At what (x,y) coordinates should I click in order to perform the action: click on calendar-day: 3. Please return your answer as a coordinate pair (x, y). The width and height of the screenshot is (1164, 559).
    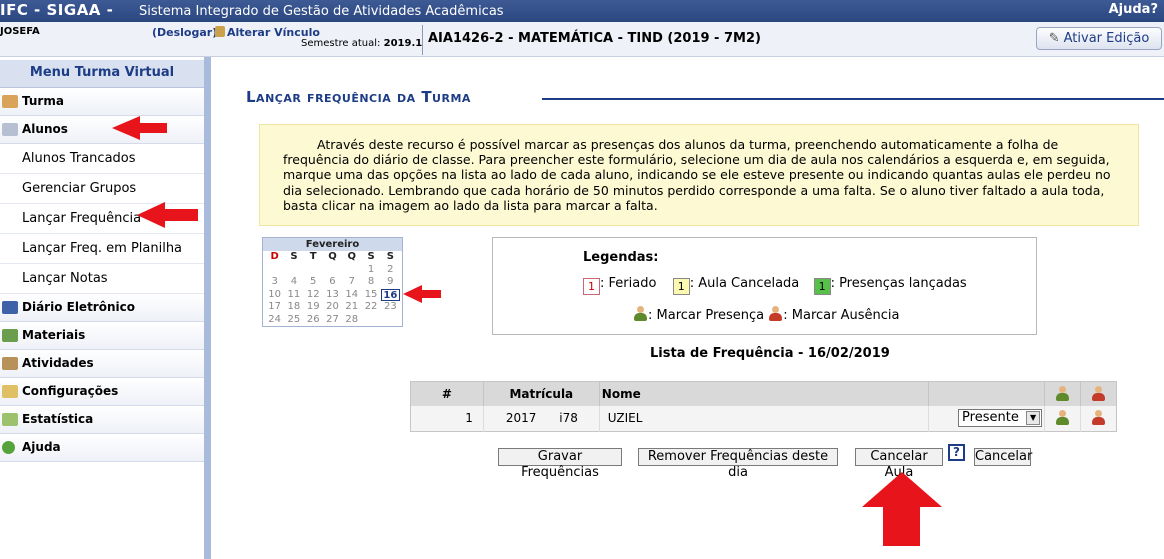
    Looking at the image, I should click on (274, 282).